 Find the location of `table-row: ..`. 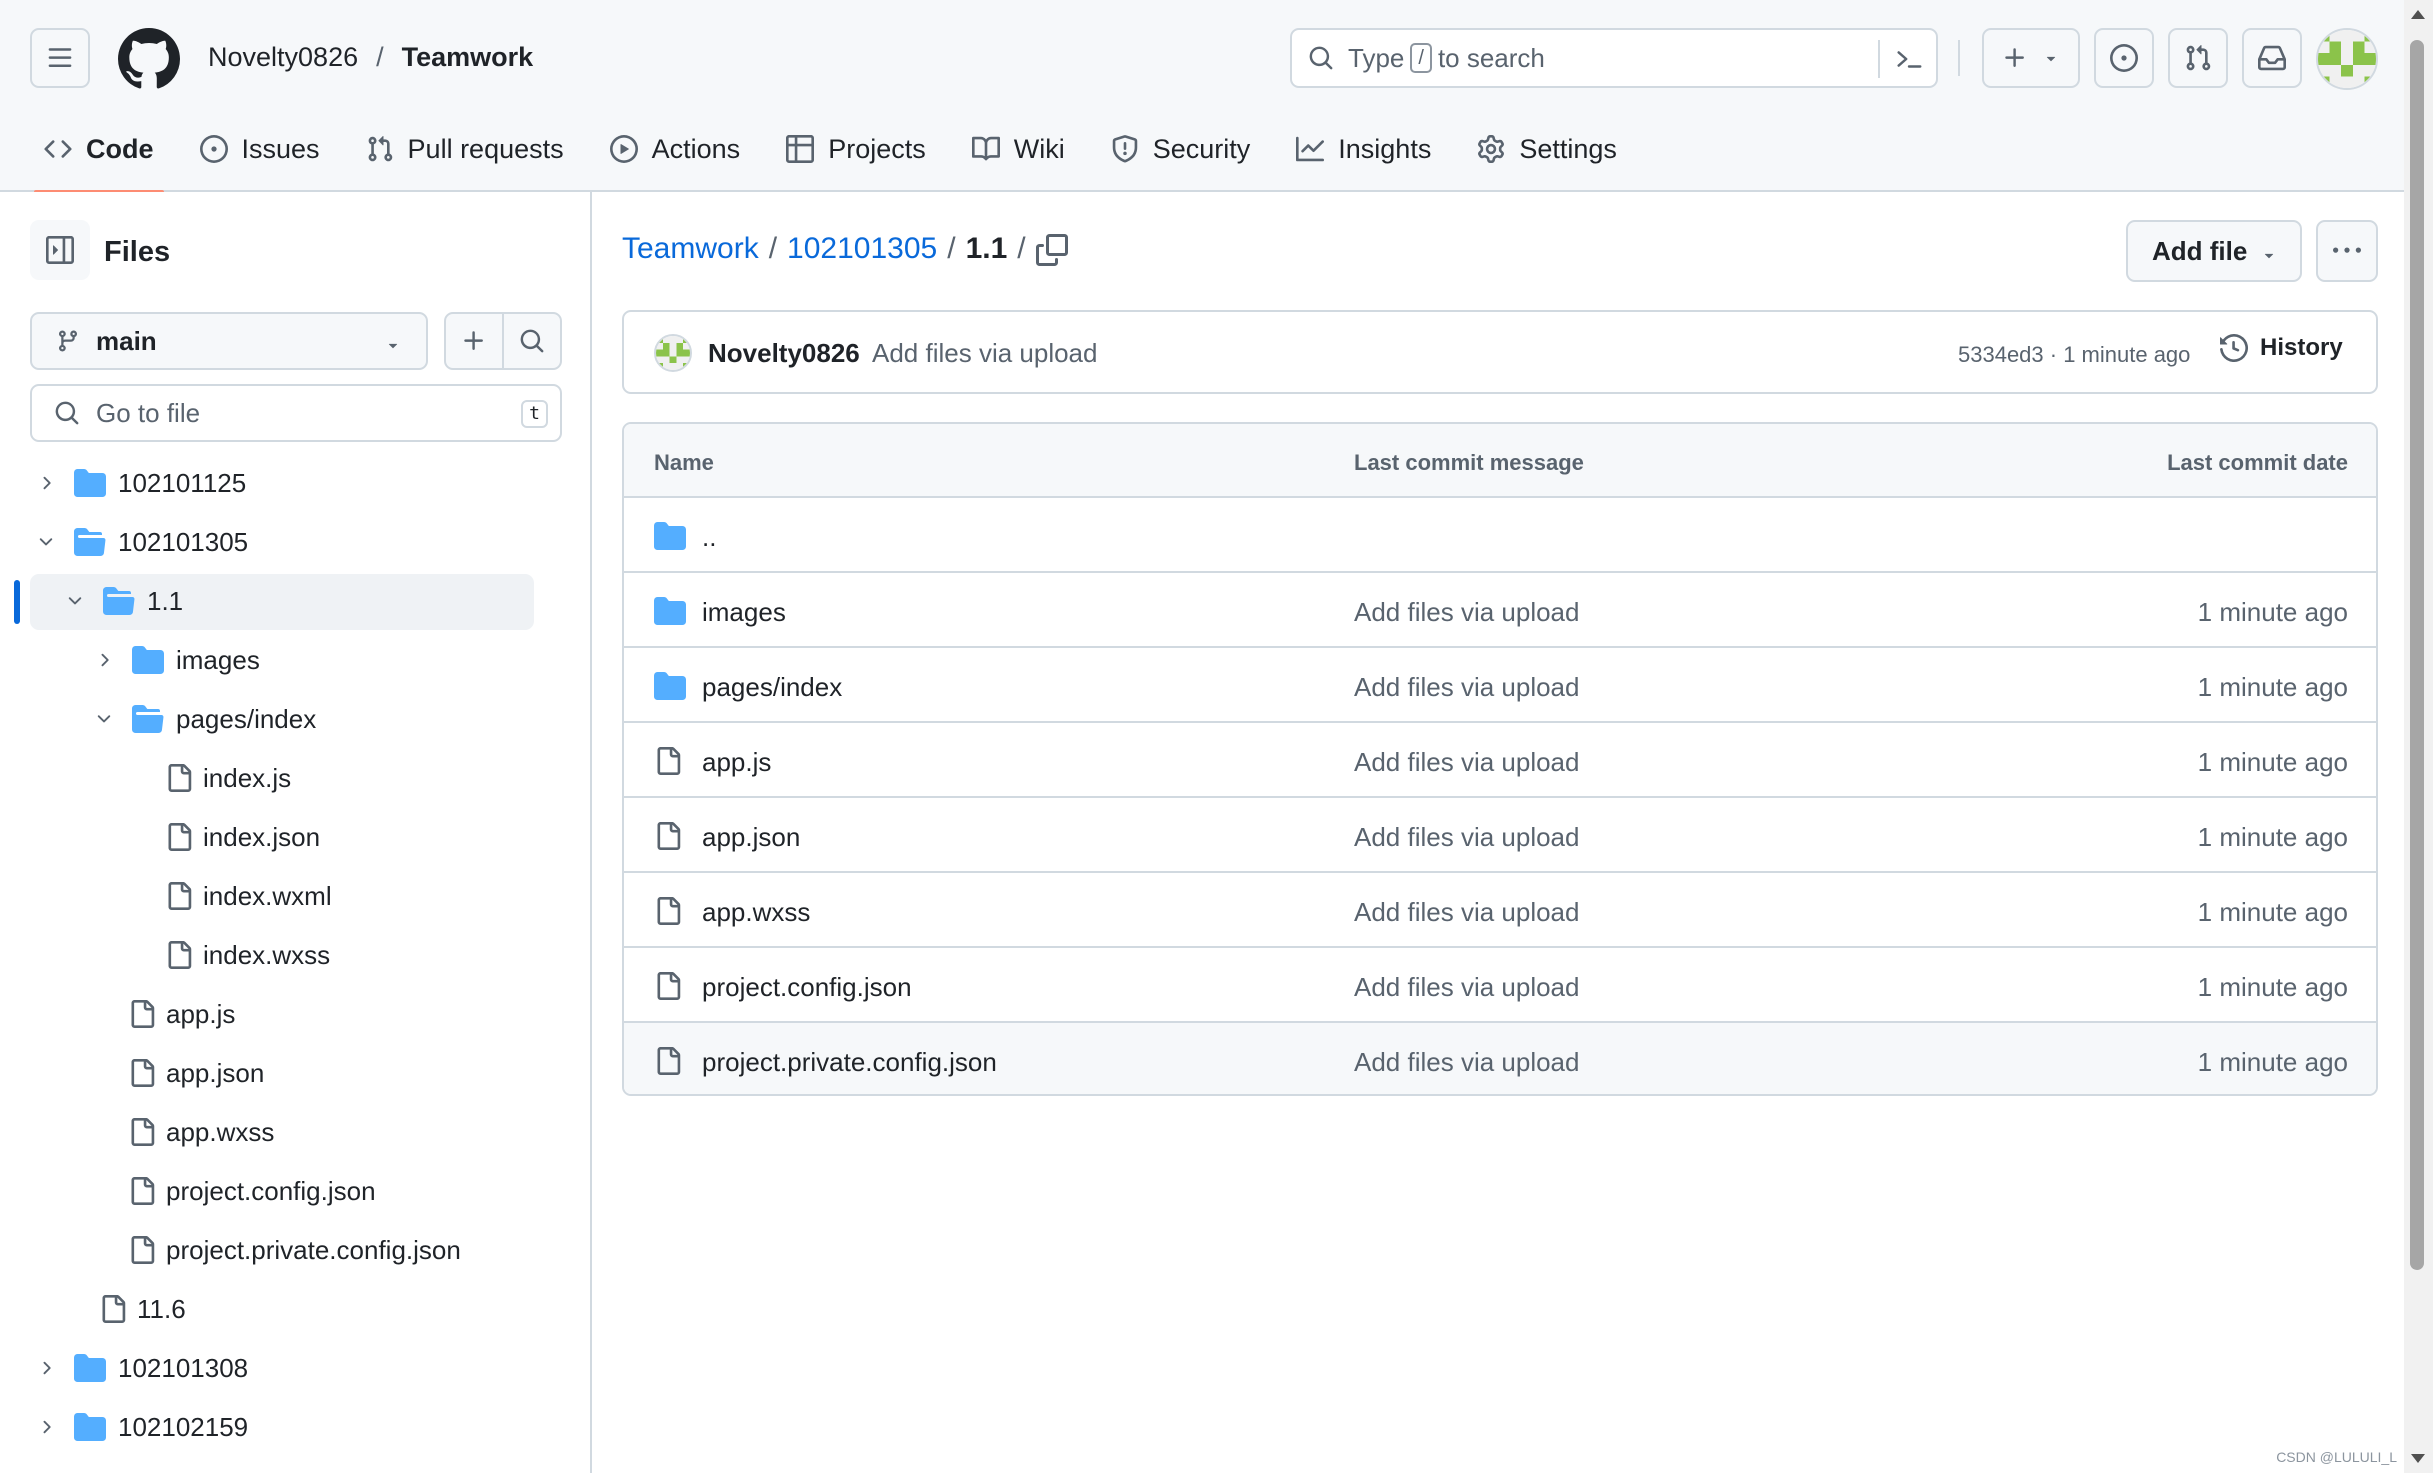

table-row: .. is located at coordinates (1500, 535).